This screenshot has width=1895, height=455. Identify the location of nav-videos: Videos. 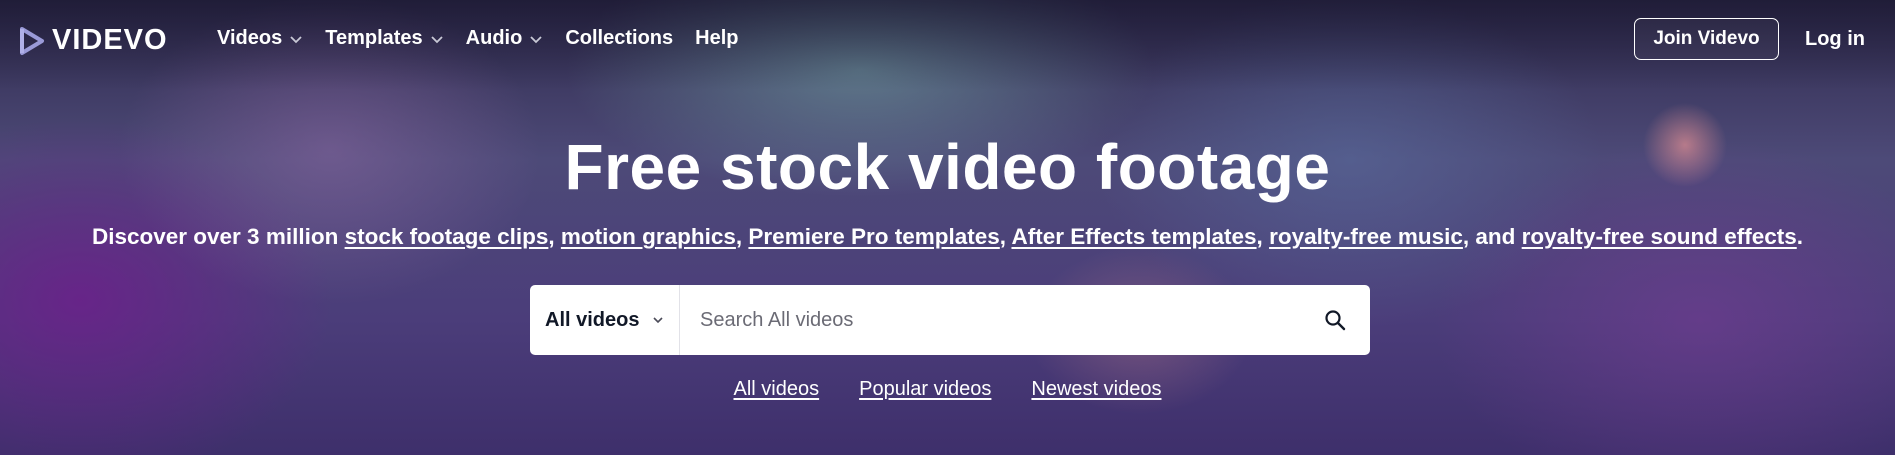
(260, 38).